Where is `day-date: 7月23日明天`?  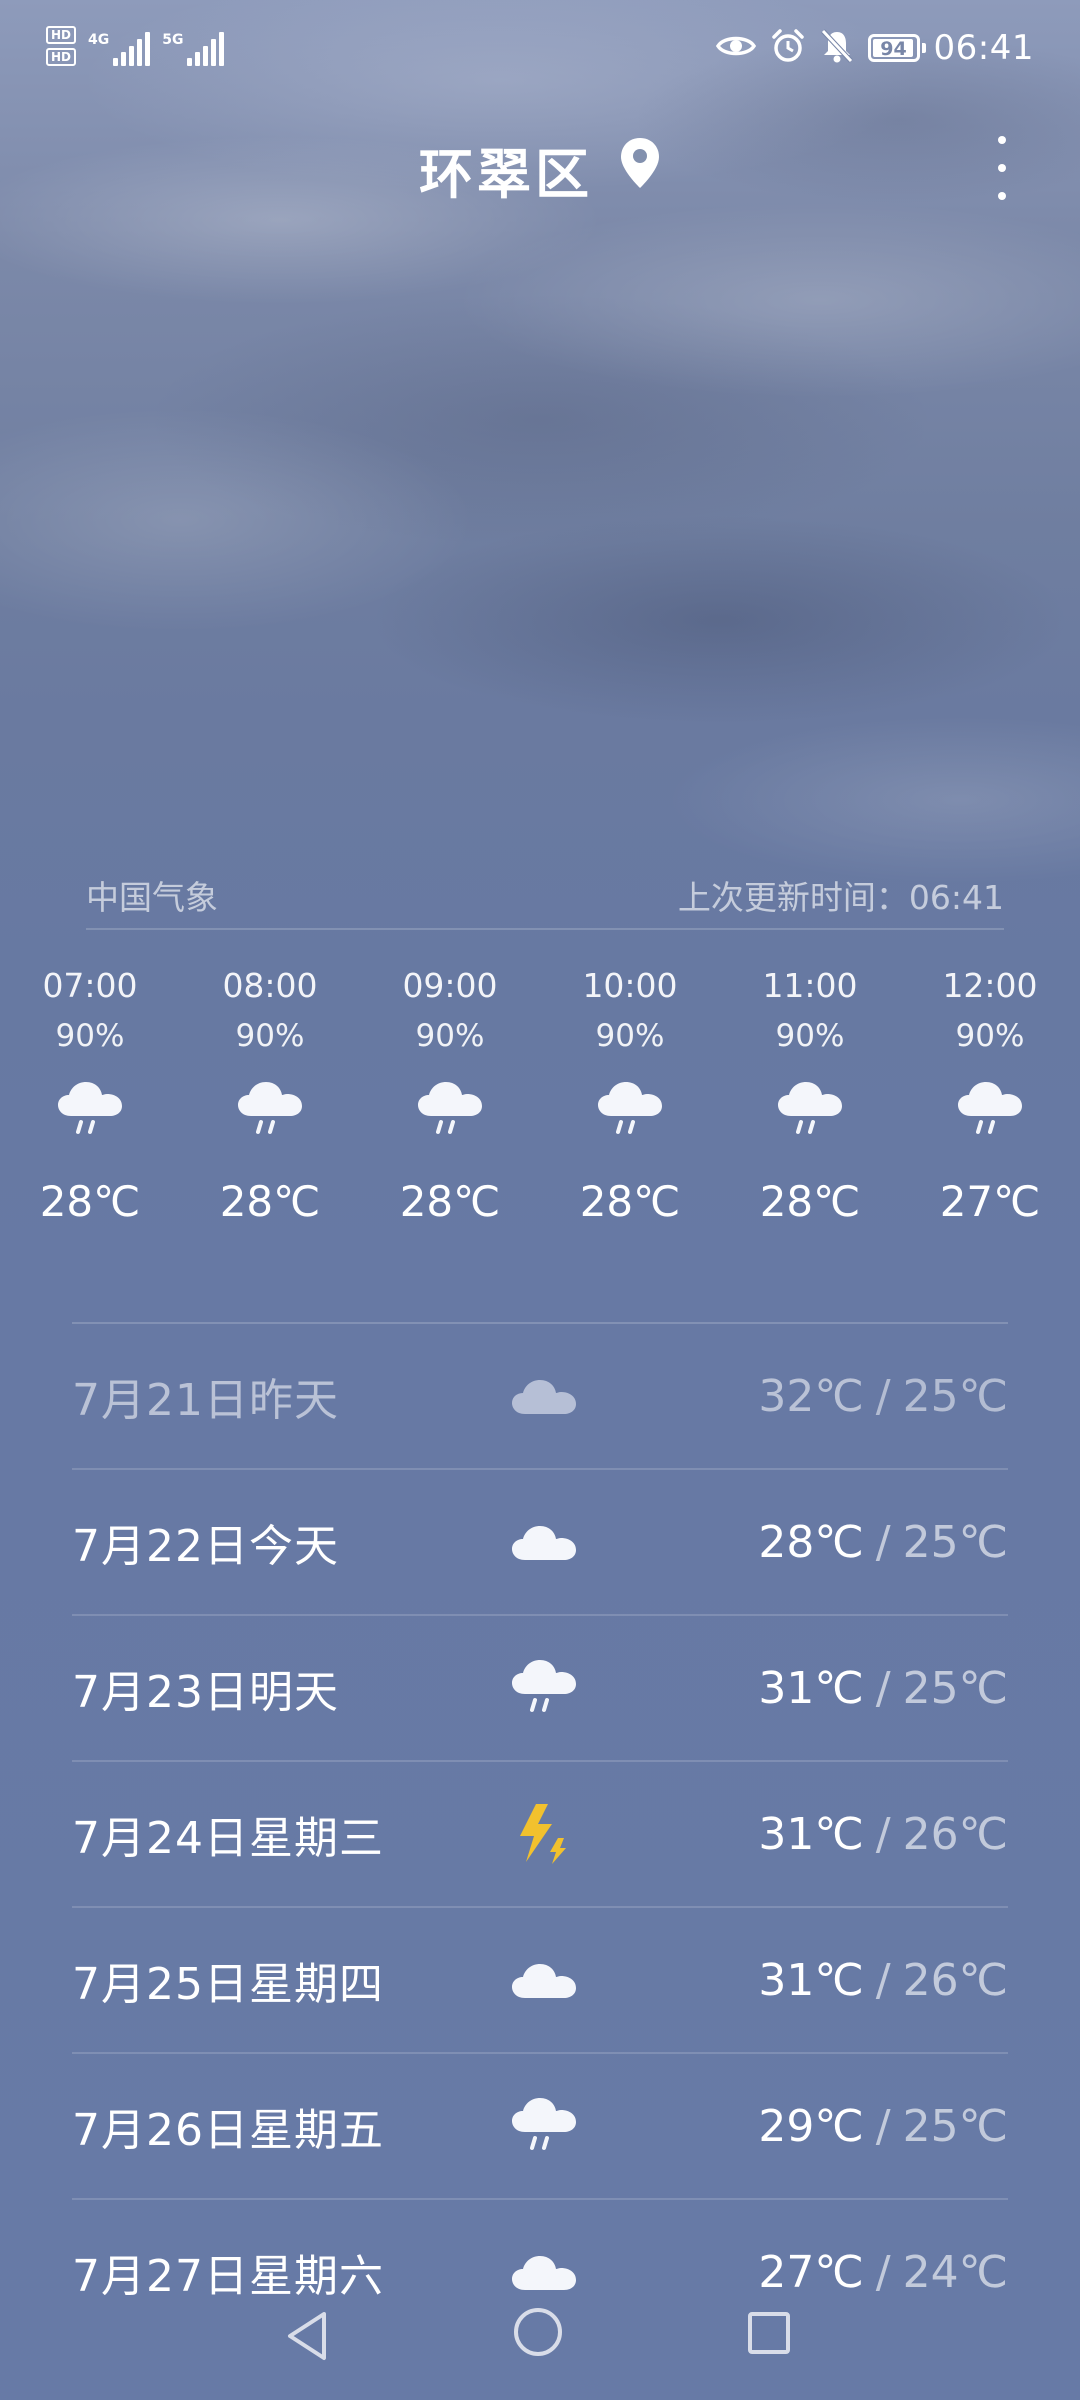 day-date: 7月23日明天 is located at coordinates (205, 1692).